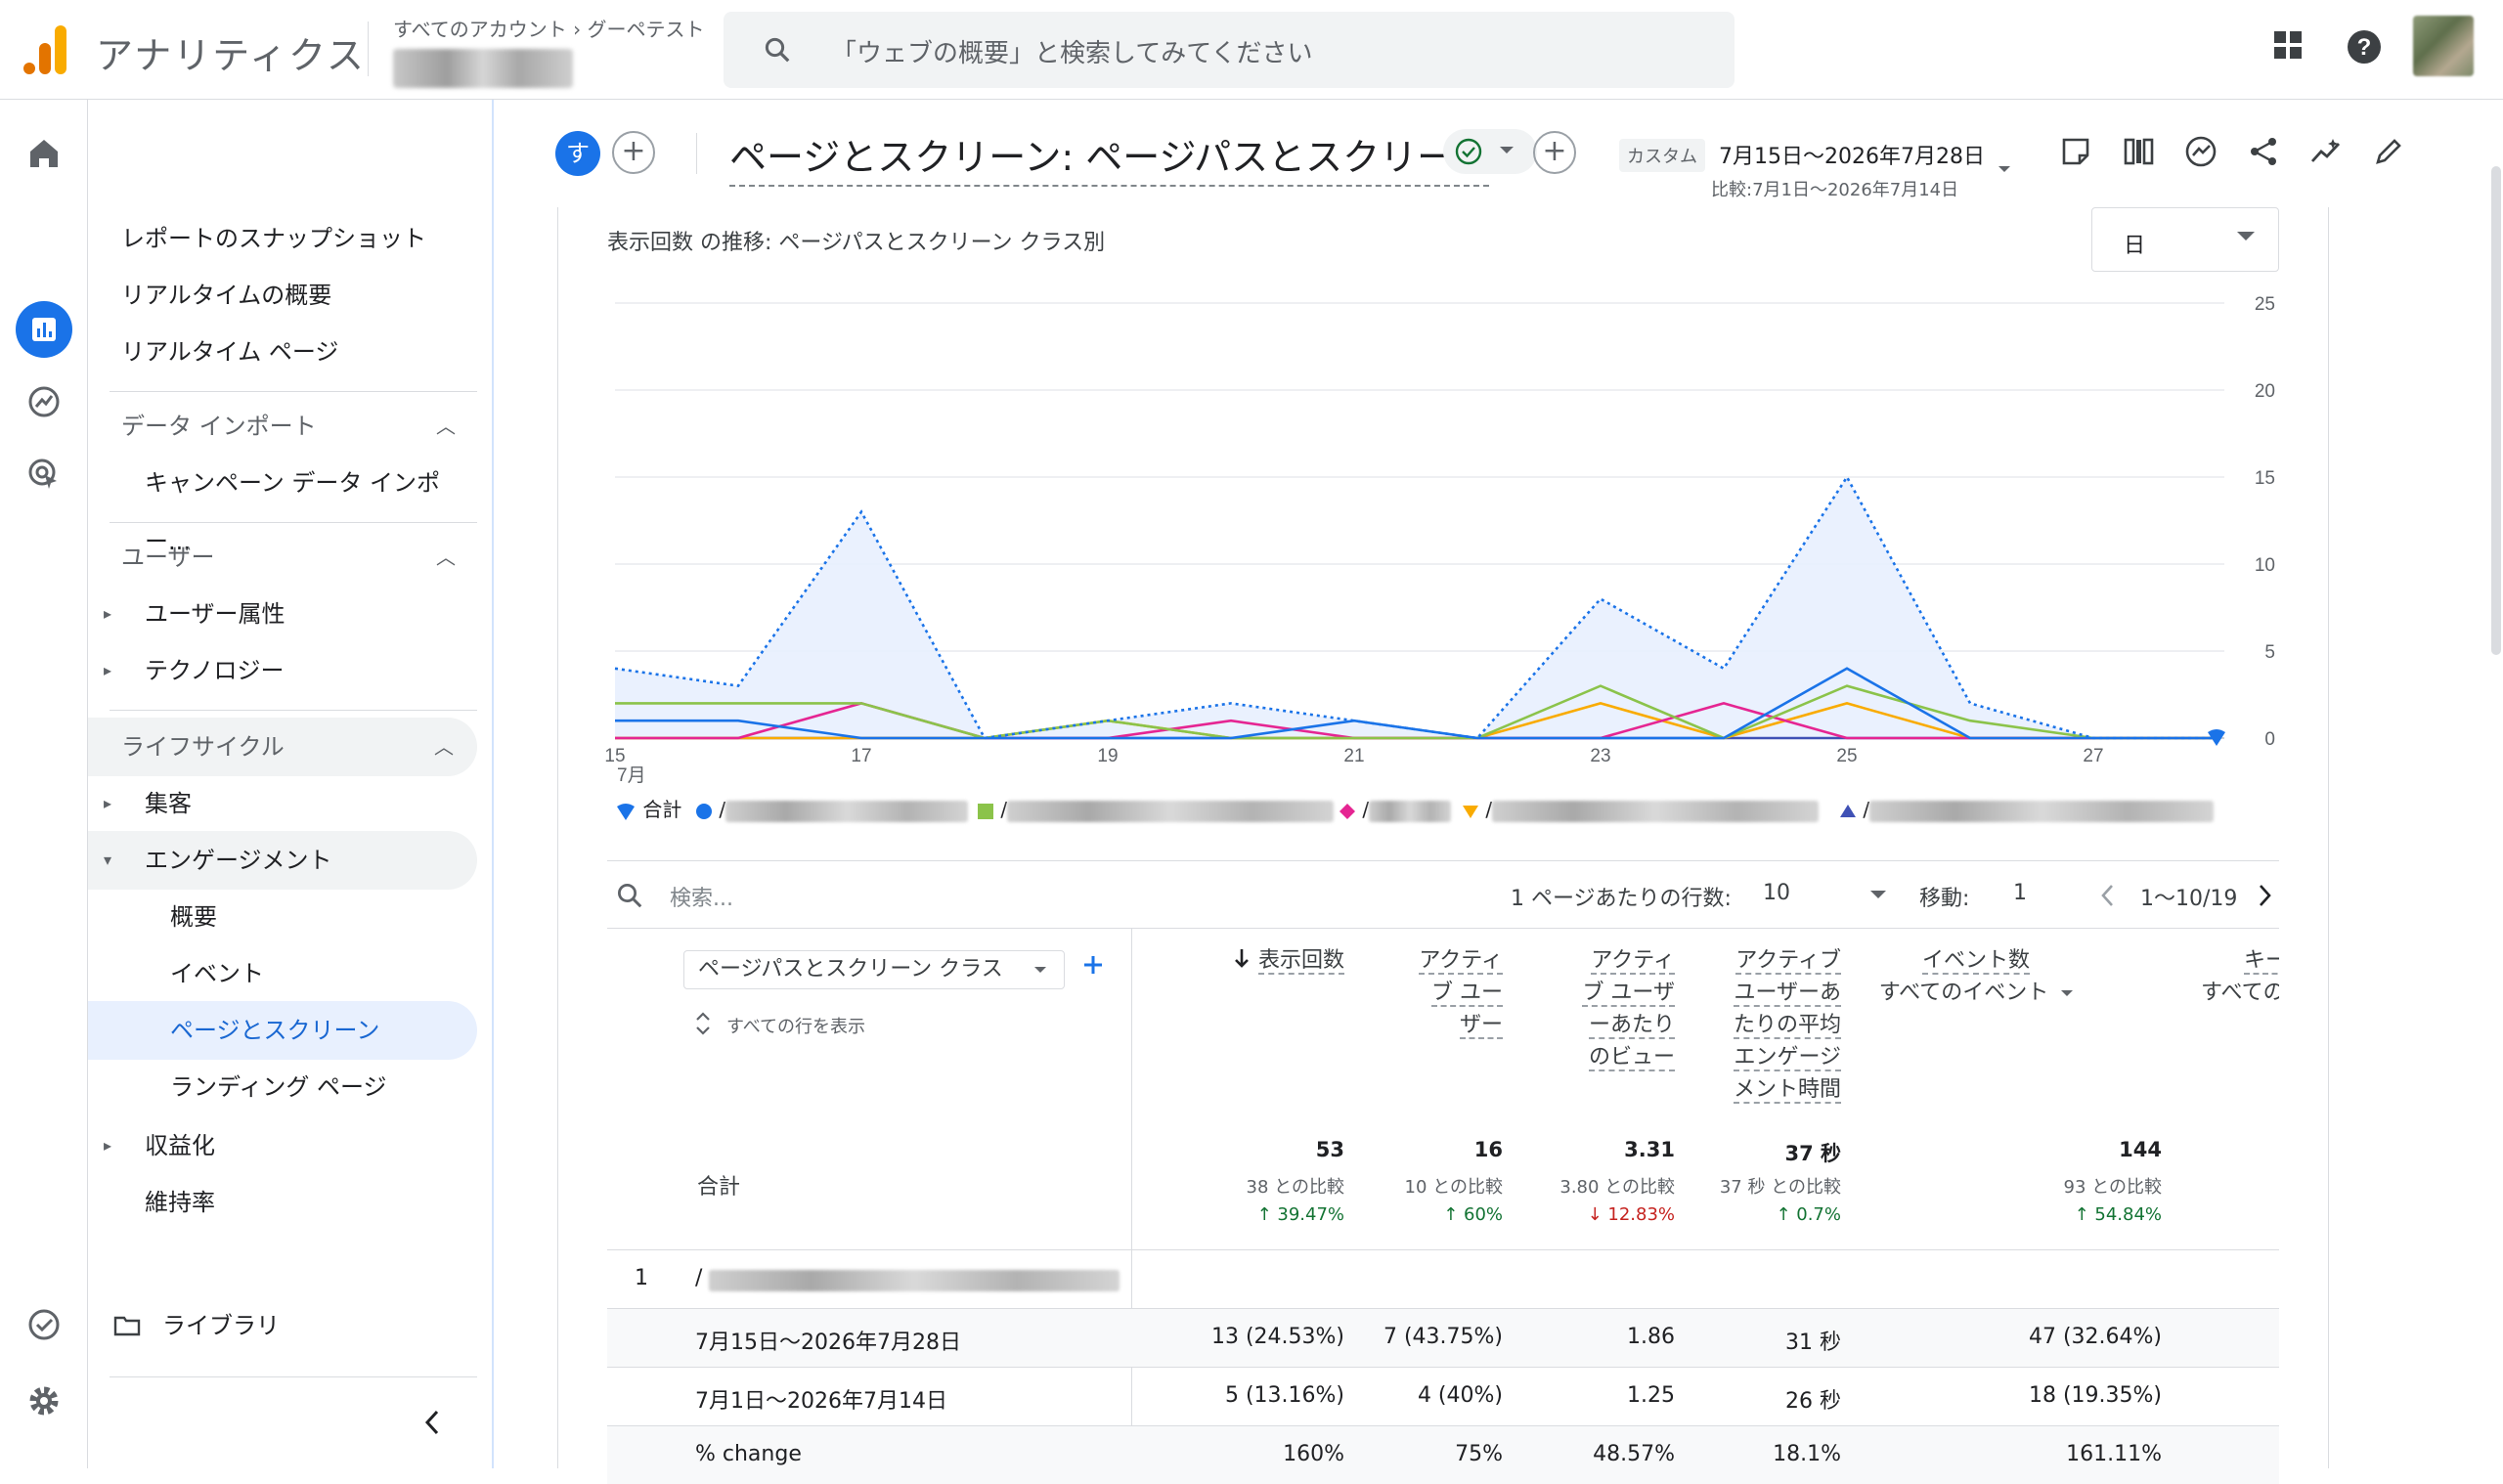  I want to click on nav-section-user: ユーザー ︿, so click(283, 557).